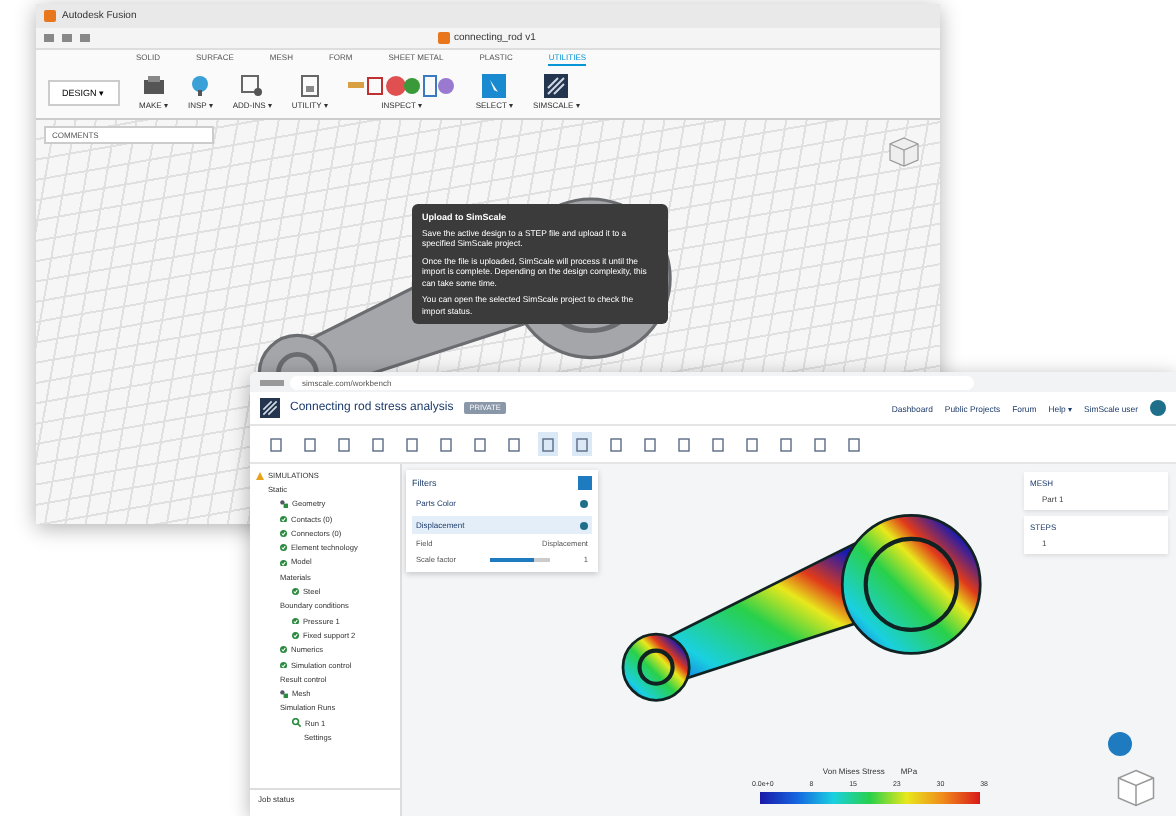 This screenshot has height=816, width=1176. I want to click on avatar, so click(1158, 408).